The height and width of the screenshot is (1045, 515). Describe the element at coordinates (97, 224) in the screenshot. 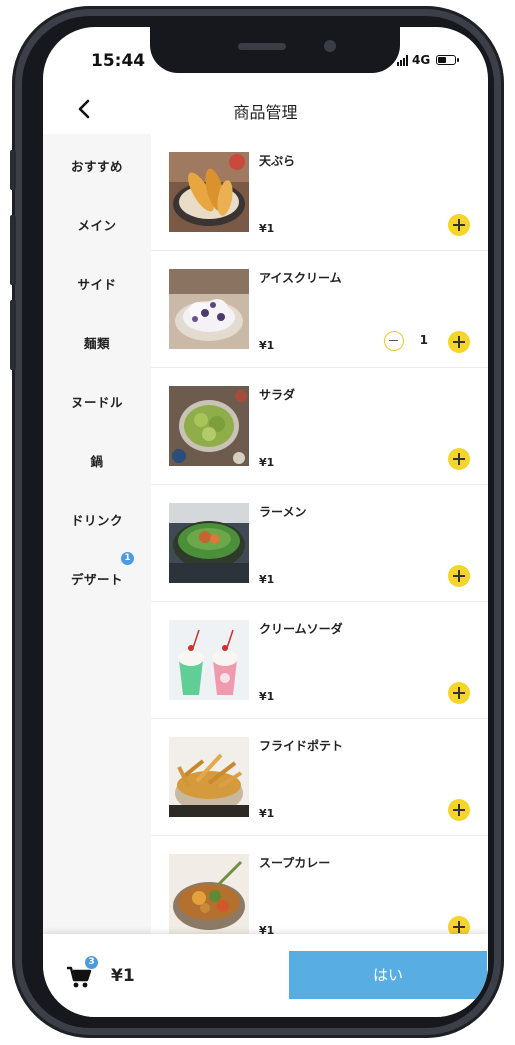

I see `sidebar-item-main: メイン` at that location.